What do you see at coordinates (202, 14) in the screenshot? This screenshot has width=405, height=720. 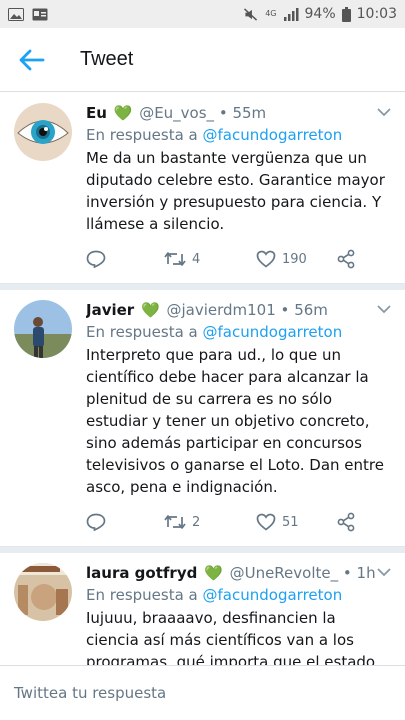 I see `status-bar: 4G 94% 10:03` at bounding box center [202, 14].